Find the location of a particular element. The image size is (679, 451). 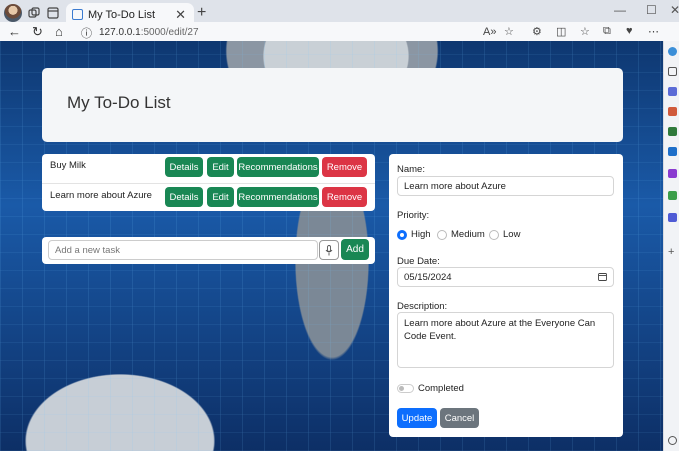

new-task-input: Add a new task is located at coordinates (183, 250).